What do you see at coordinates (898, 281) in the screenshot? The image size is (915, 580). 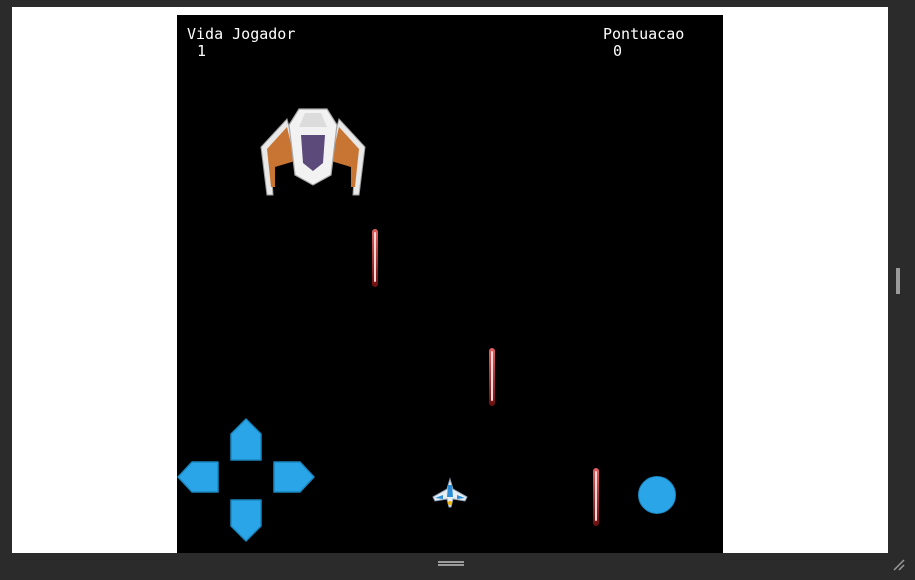 I see `vertical-resize-grip-icon` at bounding box center [898, 281].